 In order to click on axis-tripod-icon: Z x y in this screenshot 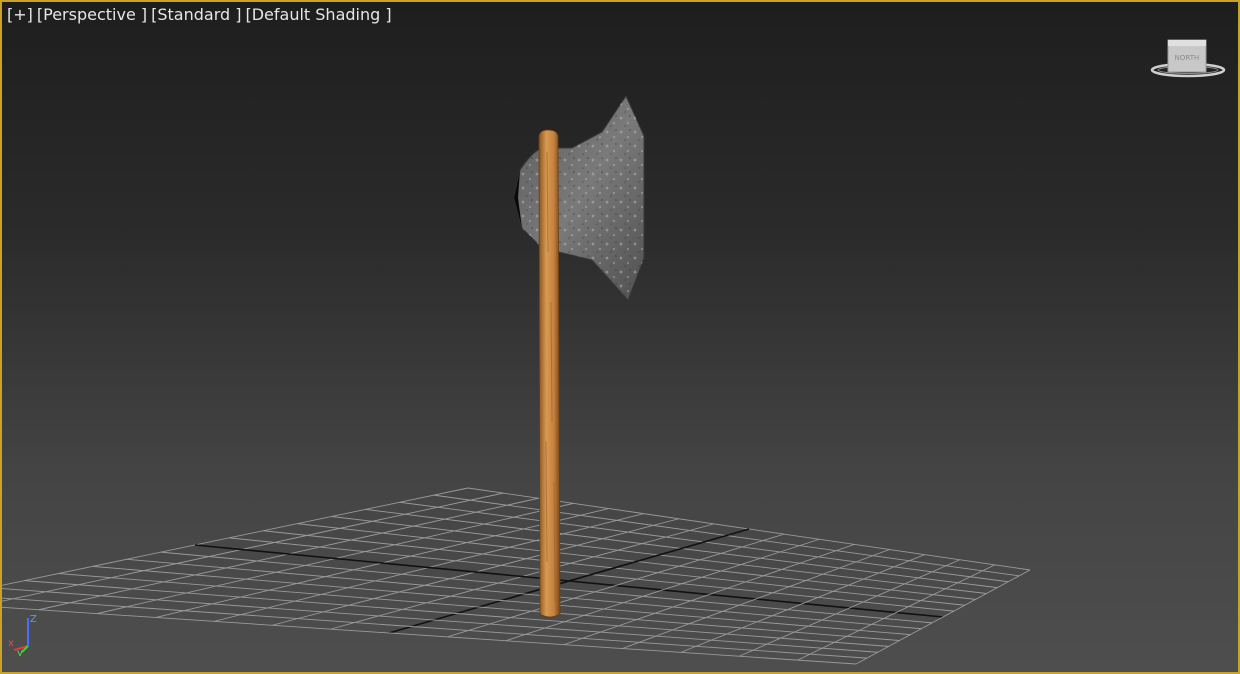, I will do `click(22, 635)`.